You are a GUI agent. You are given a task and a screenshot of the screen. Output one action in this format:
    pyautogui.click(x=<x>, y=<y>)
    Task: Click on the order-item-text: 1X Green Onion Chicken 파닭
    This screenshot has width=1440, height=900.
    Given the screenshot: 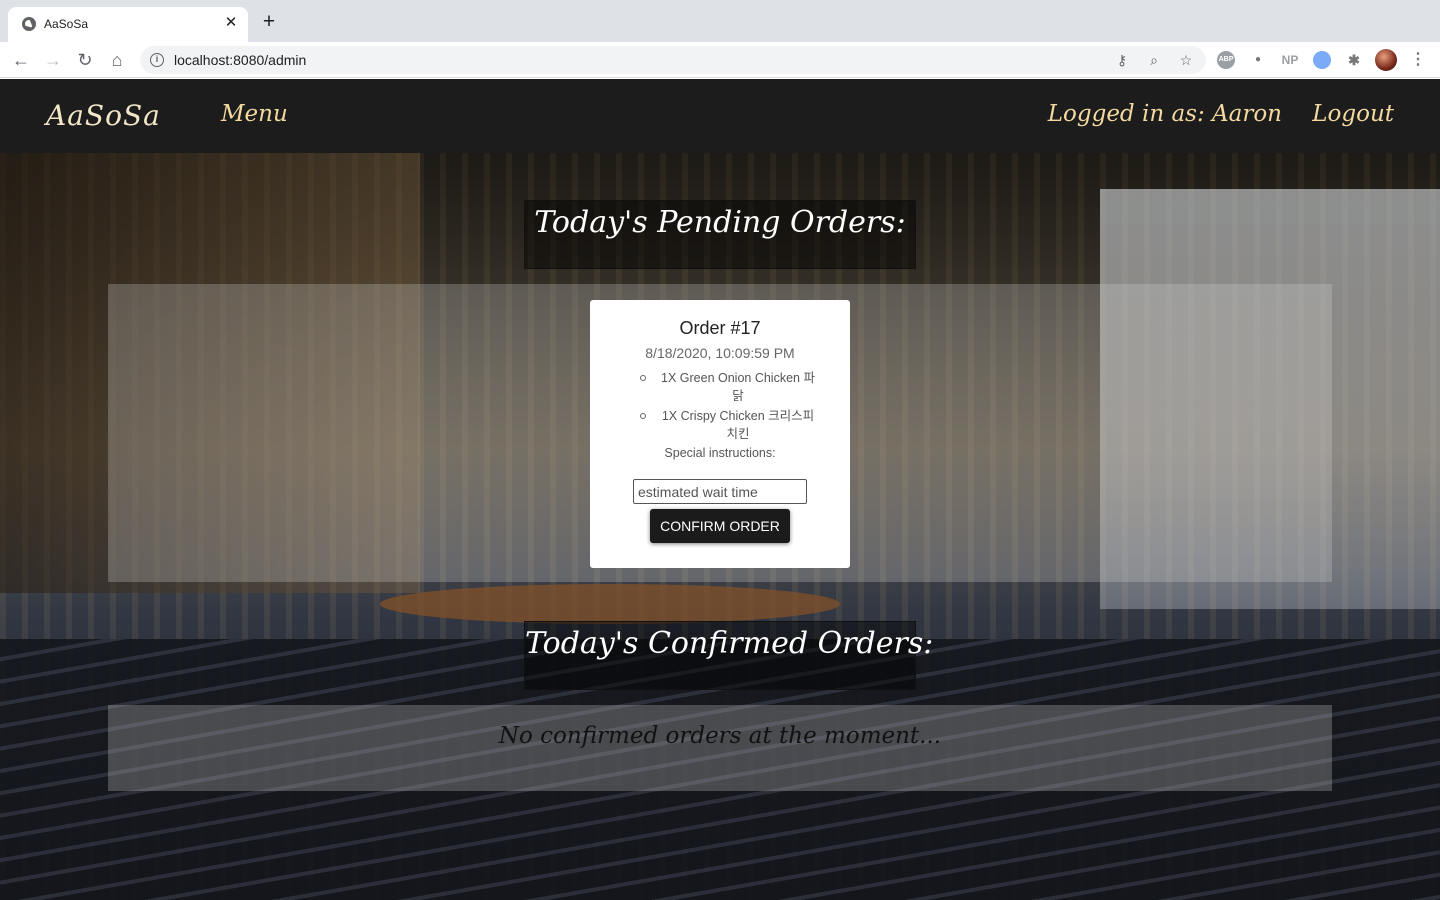 What is the action you would take?
    pyautogui.click(x=738, y=387)
    